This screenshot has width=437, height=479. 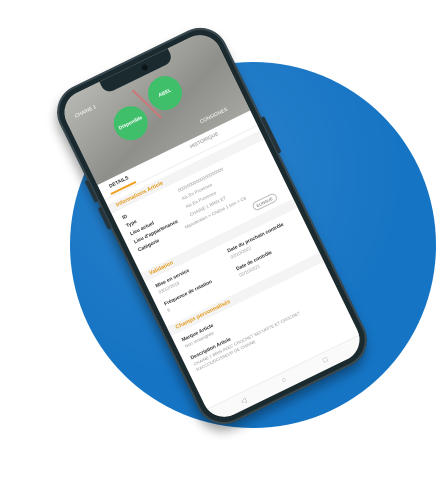 What do you see at coordinates (325, 360) in the screenshot?
I see `recent-apps-icon: □` at bounding box center [325, 360].